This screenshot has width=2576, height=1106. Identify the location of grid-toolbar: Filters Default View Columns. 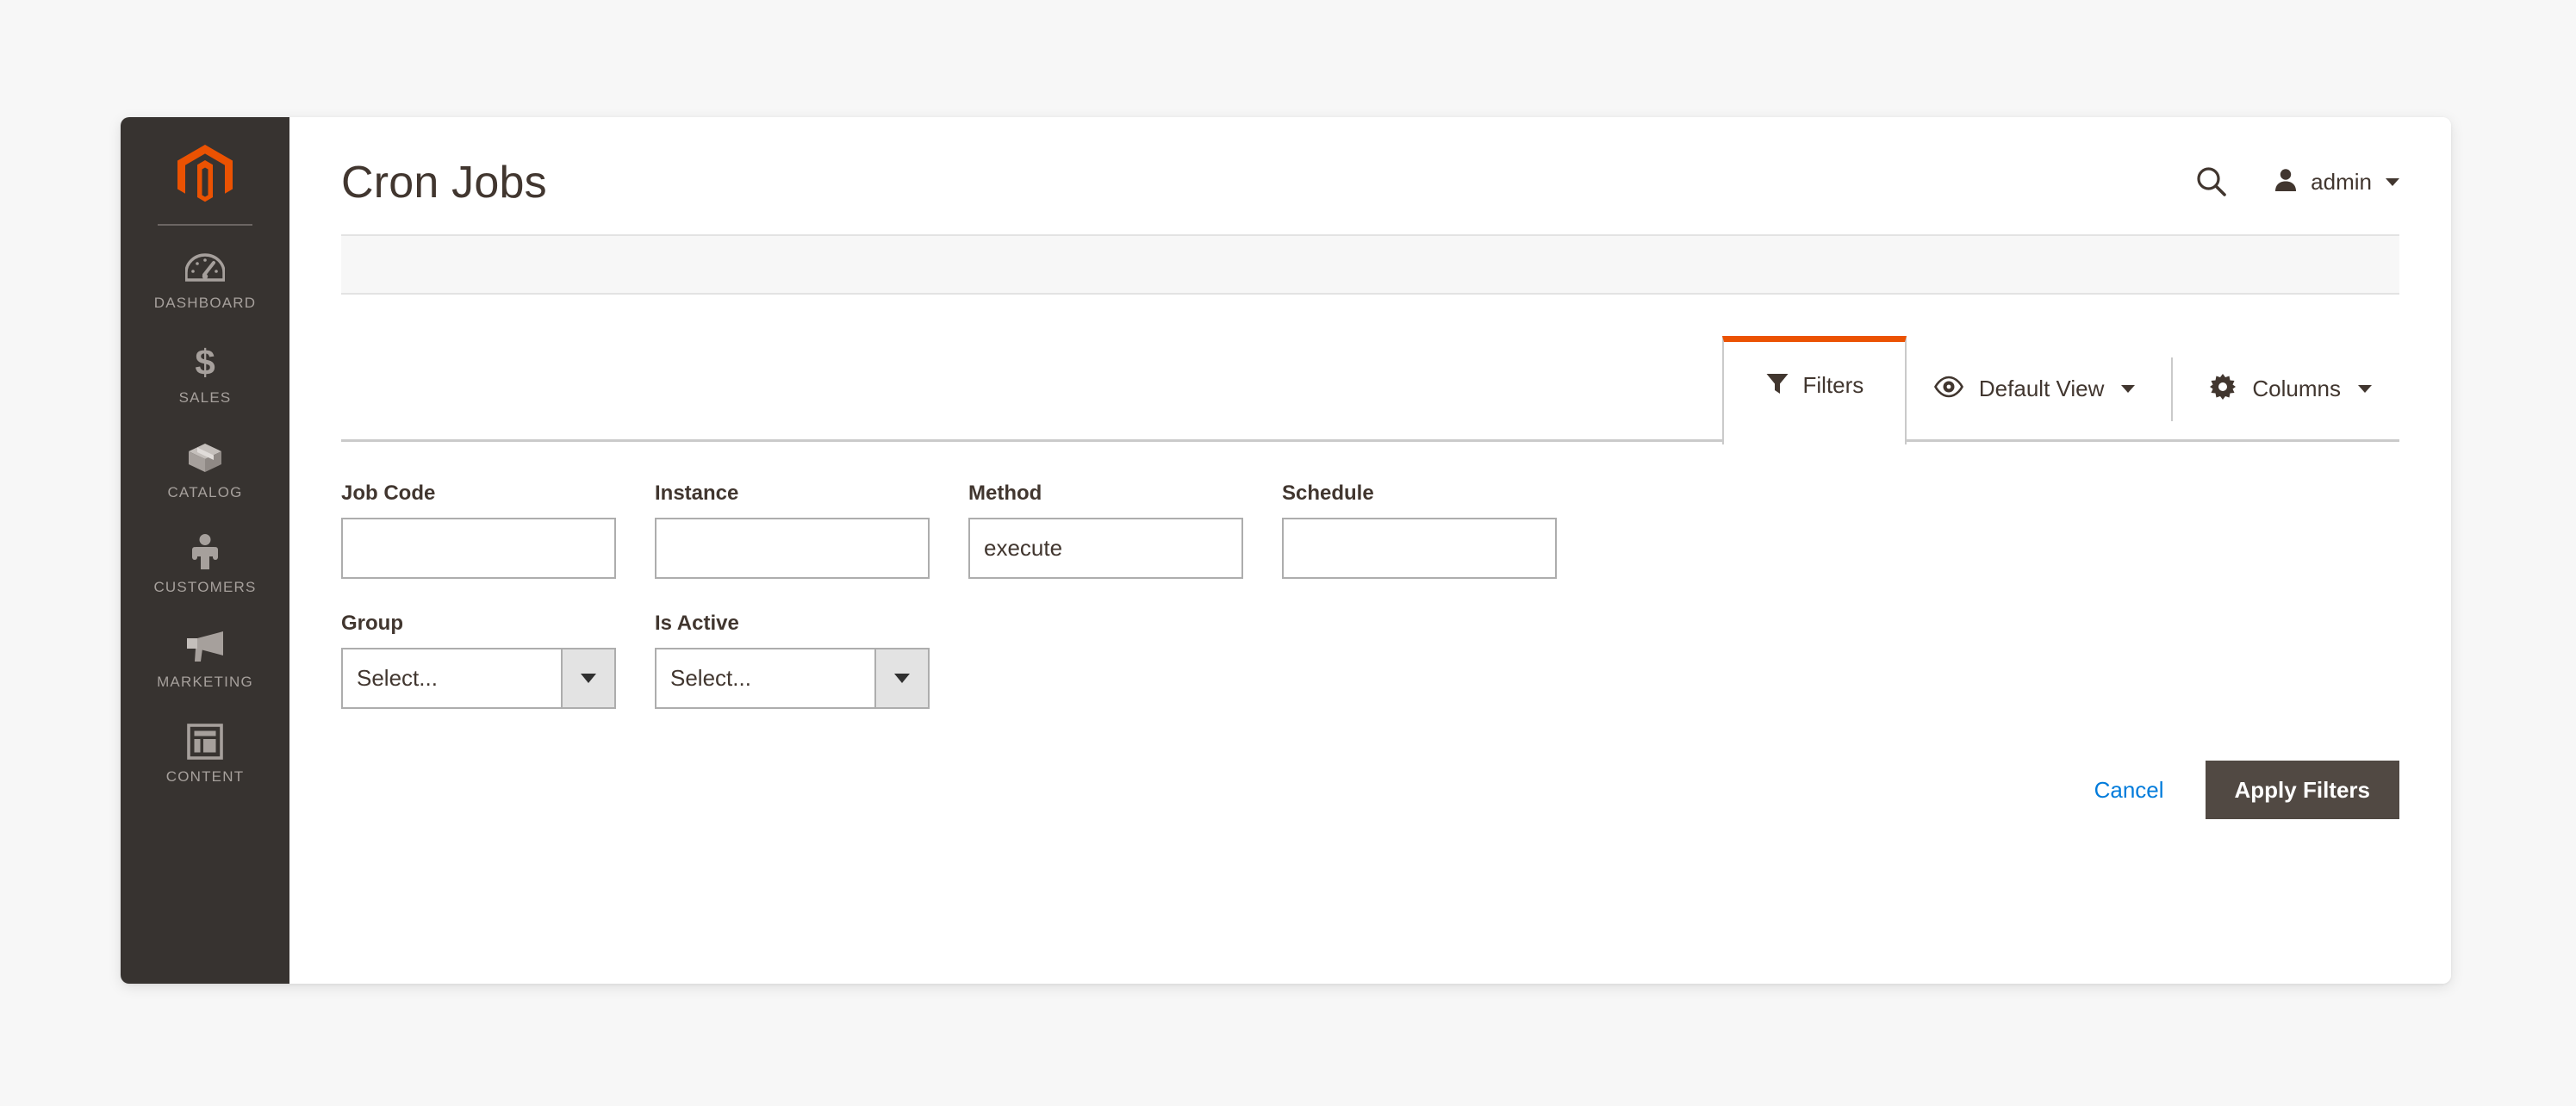
(1370, 390).